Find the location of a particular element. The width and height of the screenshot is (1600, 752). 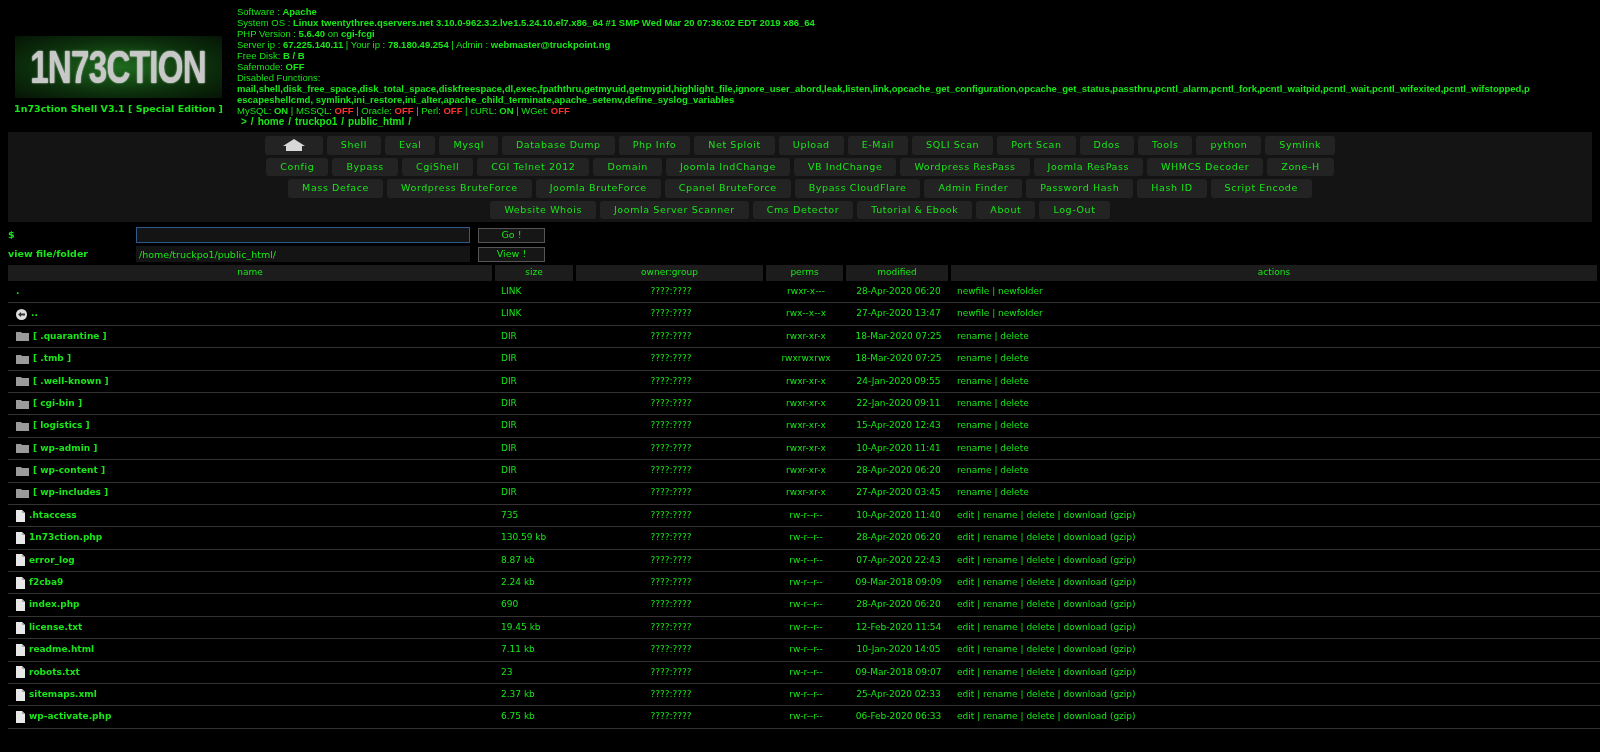

menu-button: Website Whois is located at coordinates (543, 209).